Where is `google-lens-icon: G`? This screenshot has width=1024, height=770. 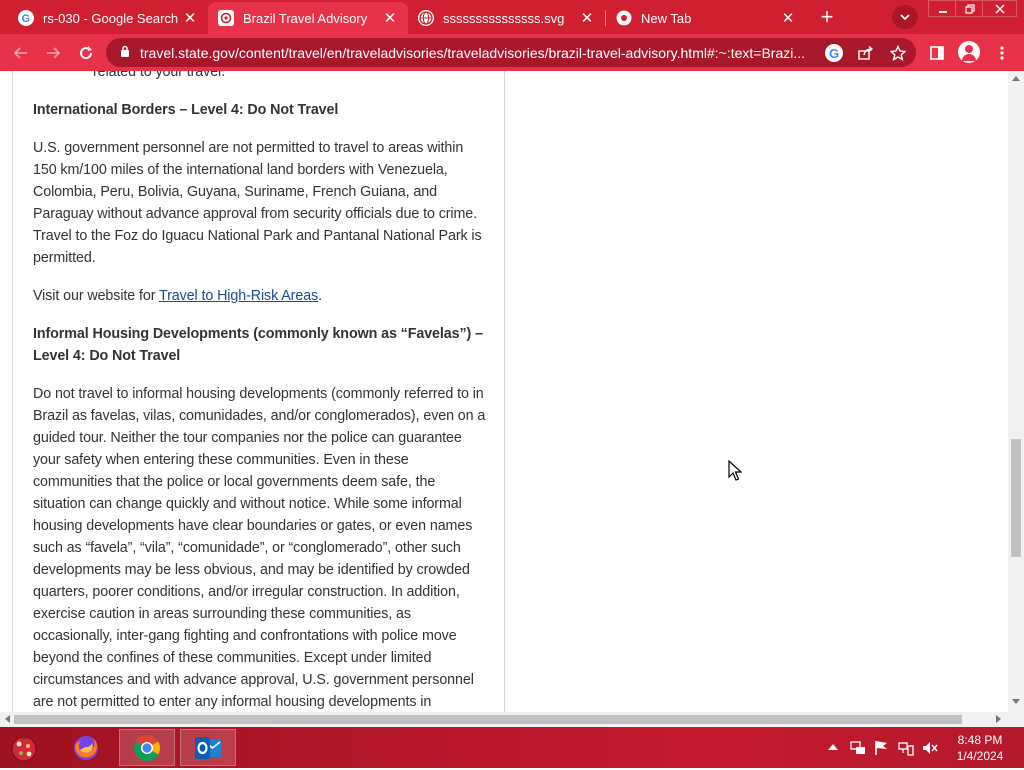 google-lens-icon: G is located at coordinates (834, 53).